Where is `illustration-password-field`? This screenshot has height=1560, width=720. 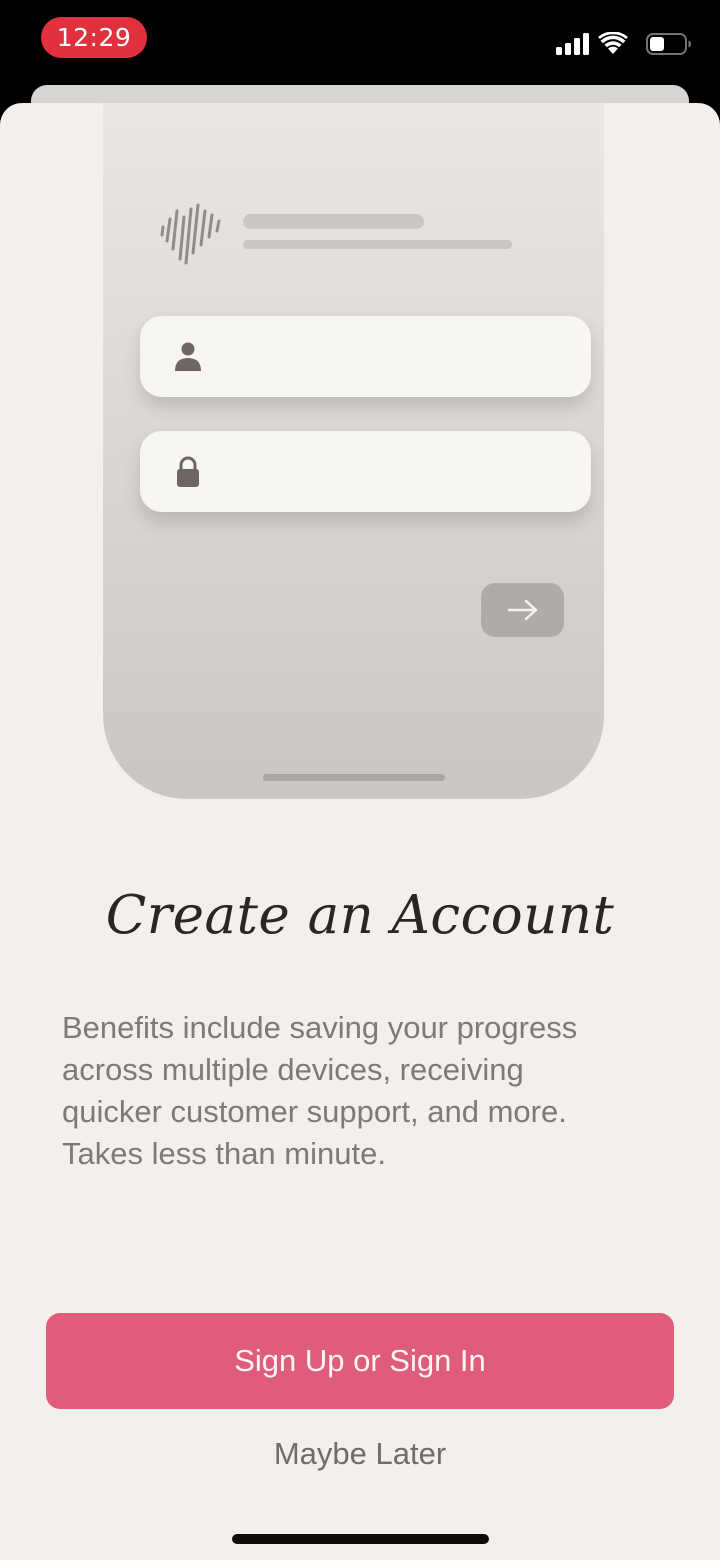 illustration-password-field is located at coordinates (365, 471).